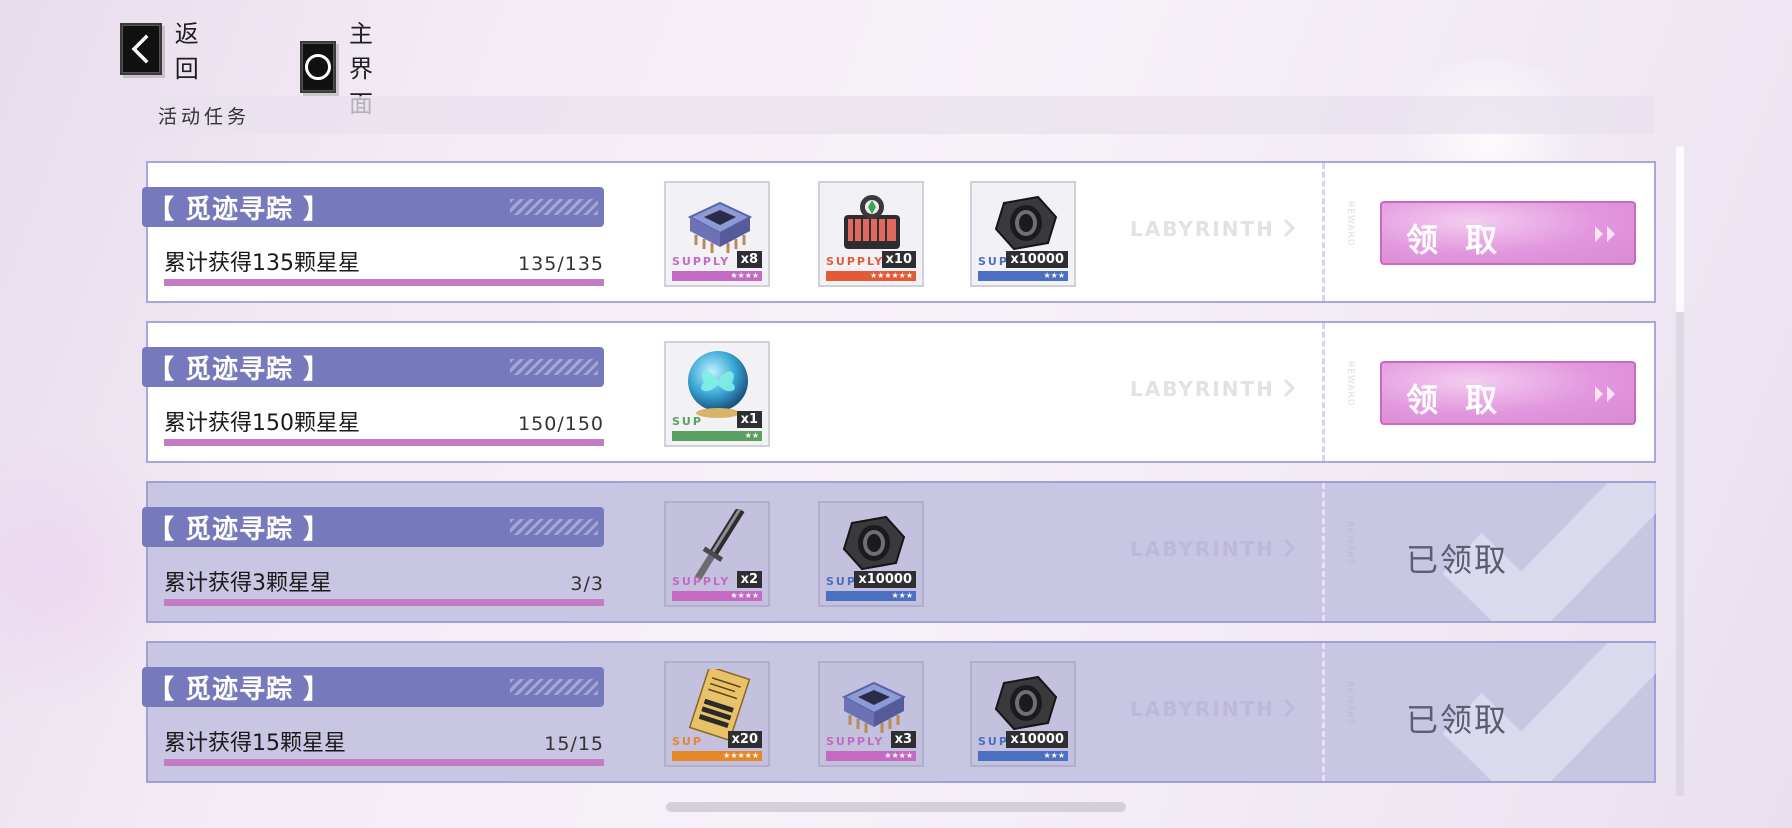 The height and width of the screenshot is (828, 1792). Describe the element at coordinates (141, 49) in the screenshot. I see `chevron-left-icon` at that location.